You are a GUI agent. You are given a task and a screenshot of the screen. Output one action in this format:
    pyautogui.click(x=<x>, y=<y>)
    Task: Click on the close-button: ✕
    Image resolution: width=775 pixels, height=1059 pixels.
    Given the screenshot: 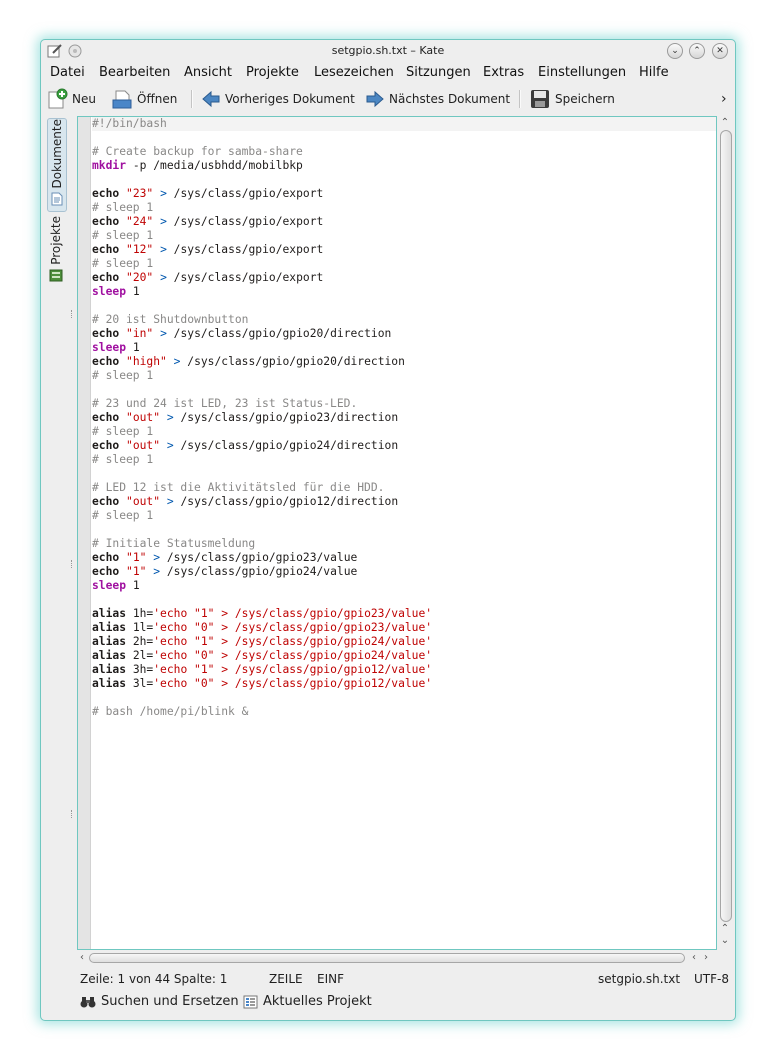 What is the action you would take?
    pyautogui.click(x=720, y=51)
    